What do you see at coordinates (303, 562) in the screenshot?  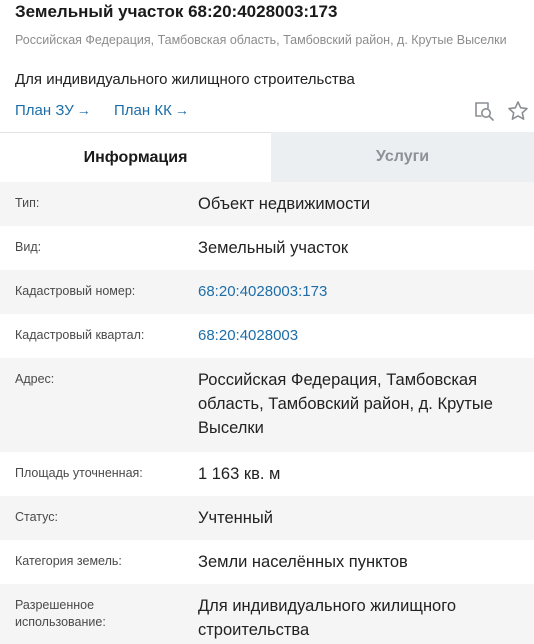 I see `row-value: Земли населённых пунктов` at bounding box center [303, 562].